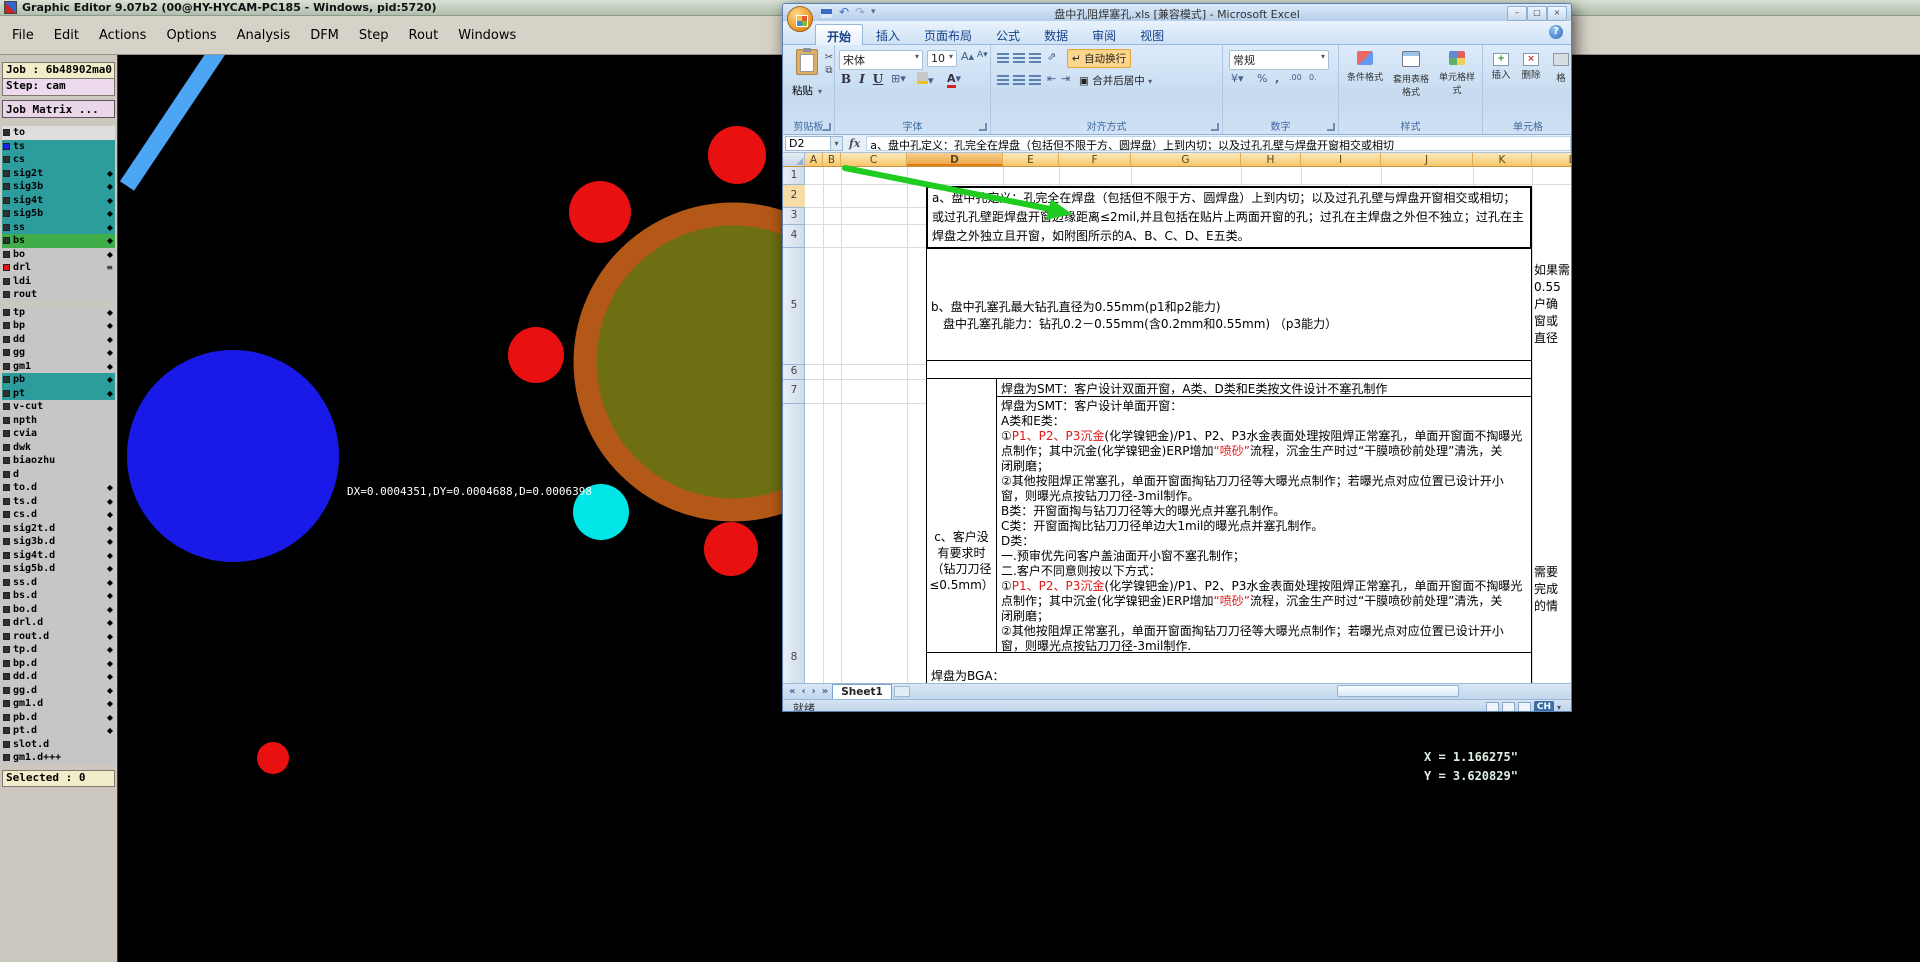 This screenshot has width=1920, height=962. I want to click on page-layout-view-icon, so click(1508, 706).